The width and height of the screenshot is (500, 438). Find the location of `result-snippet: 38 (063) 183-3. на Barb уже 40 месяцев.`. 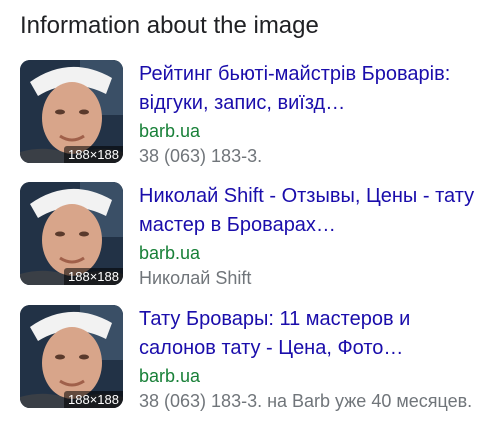

result-snippet: 38 (063) 183-3. на Barb уже 40 месяцев. is located at coordinates (306, 401).